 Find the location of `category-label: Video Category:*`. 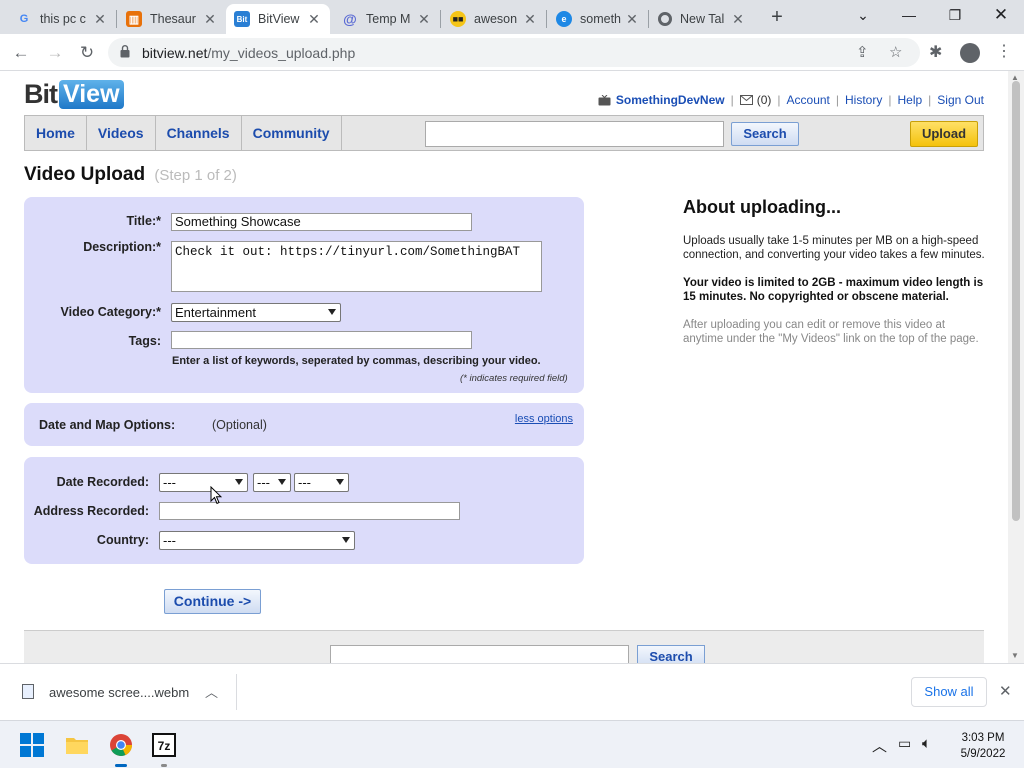

category-label: Video Category:* is located at coordinates (111, 312).